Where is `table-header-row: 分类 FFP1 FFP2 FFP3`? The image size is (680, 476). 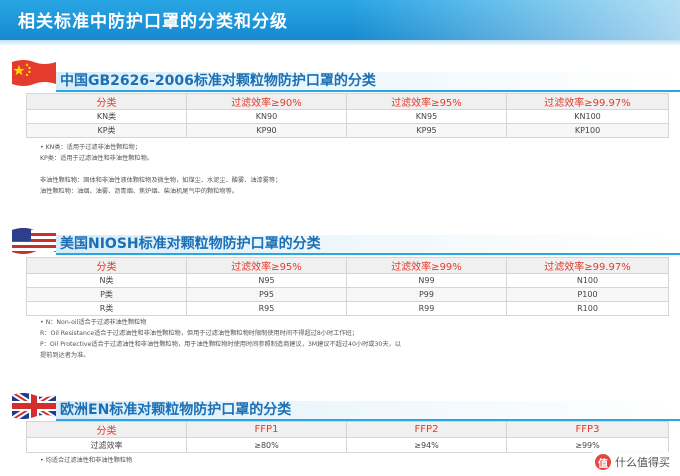
table-header-row: 分类 FFP1 FFP2 FFP3 is located at coordinates (347, 429).